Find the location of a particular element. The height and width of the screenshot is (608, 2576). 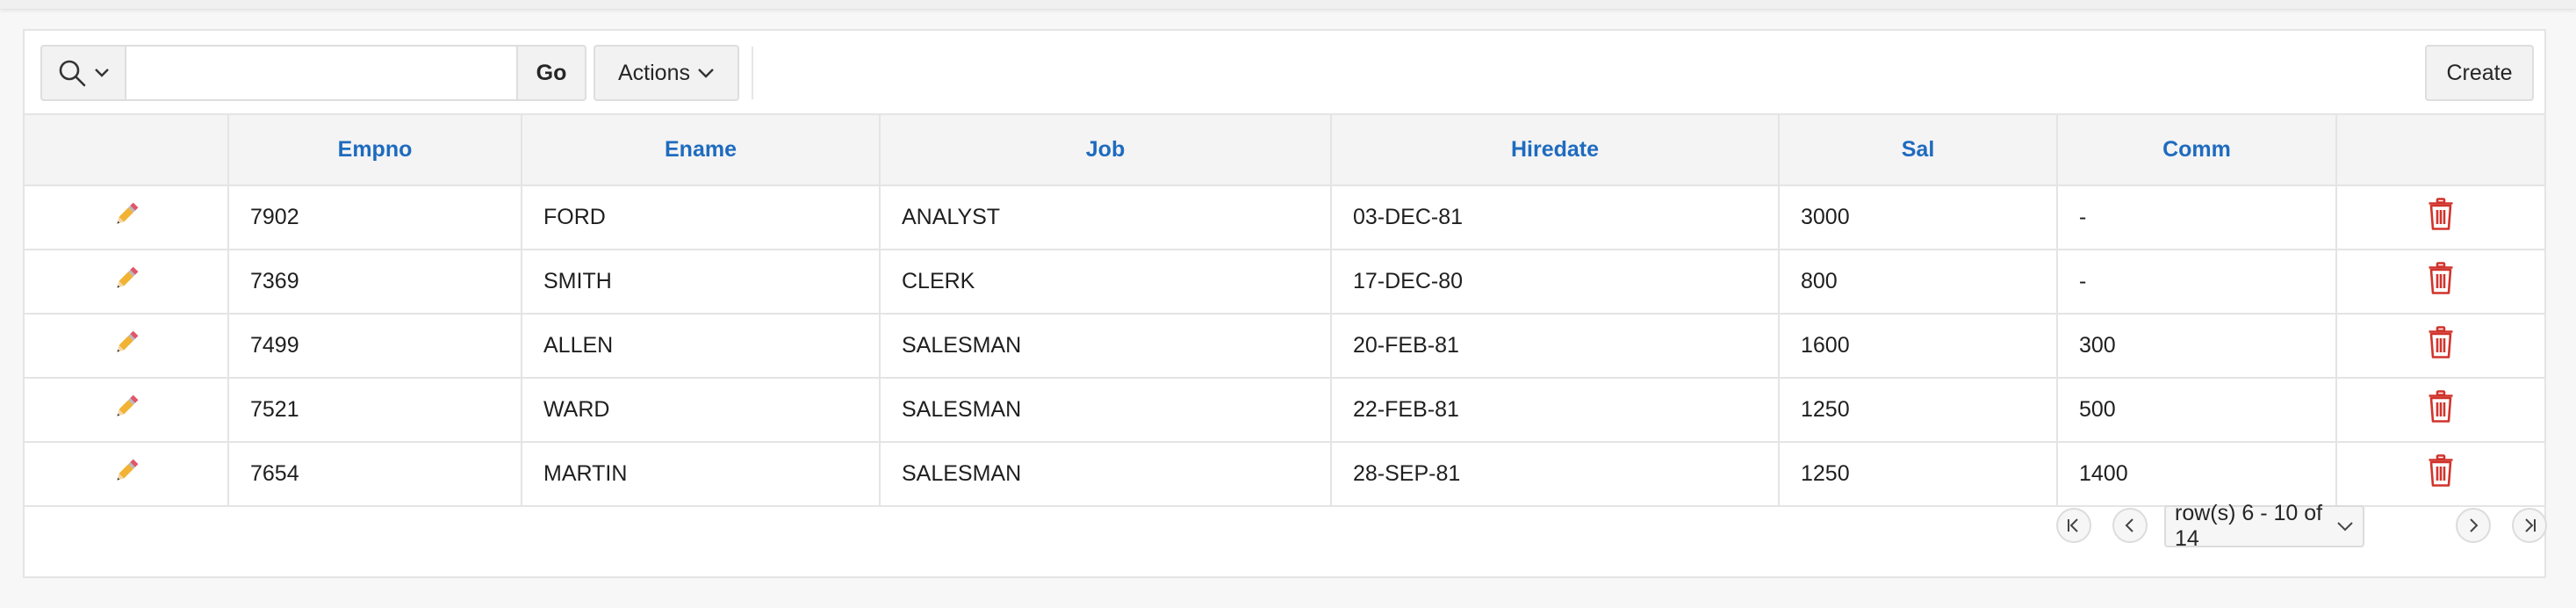

chevron-left-icon is located at coordinates (2130, 525).